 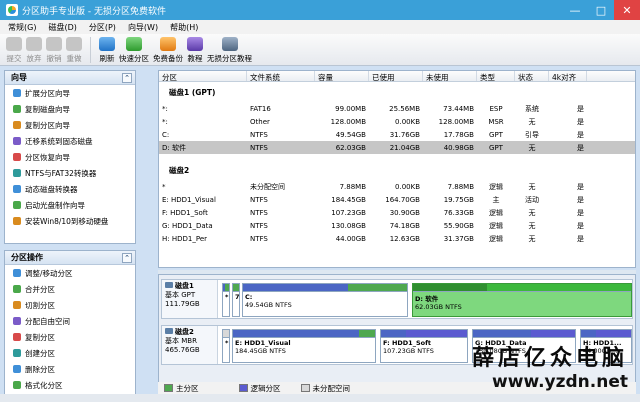 I want to click on menu-general: 常规(G), so click(x=22, y=27).